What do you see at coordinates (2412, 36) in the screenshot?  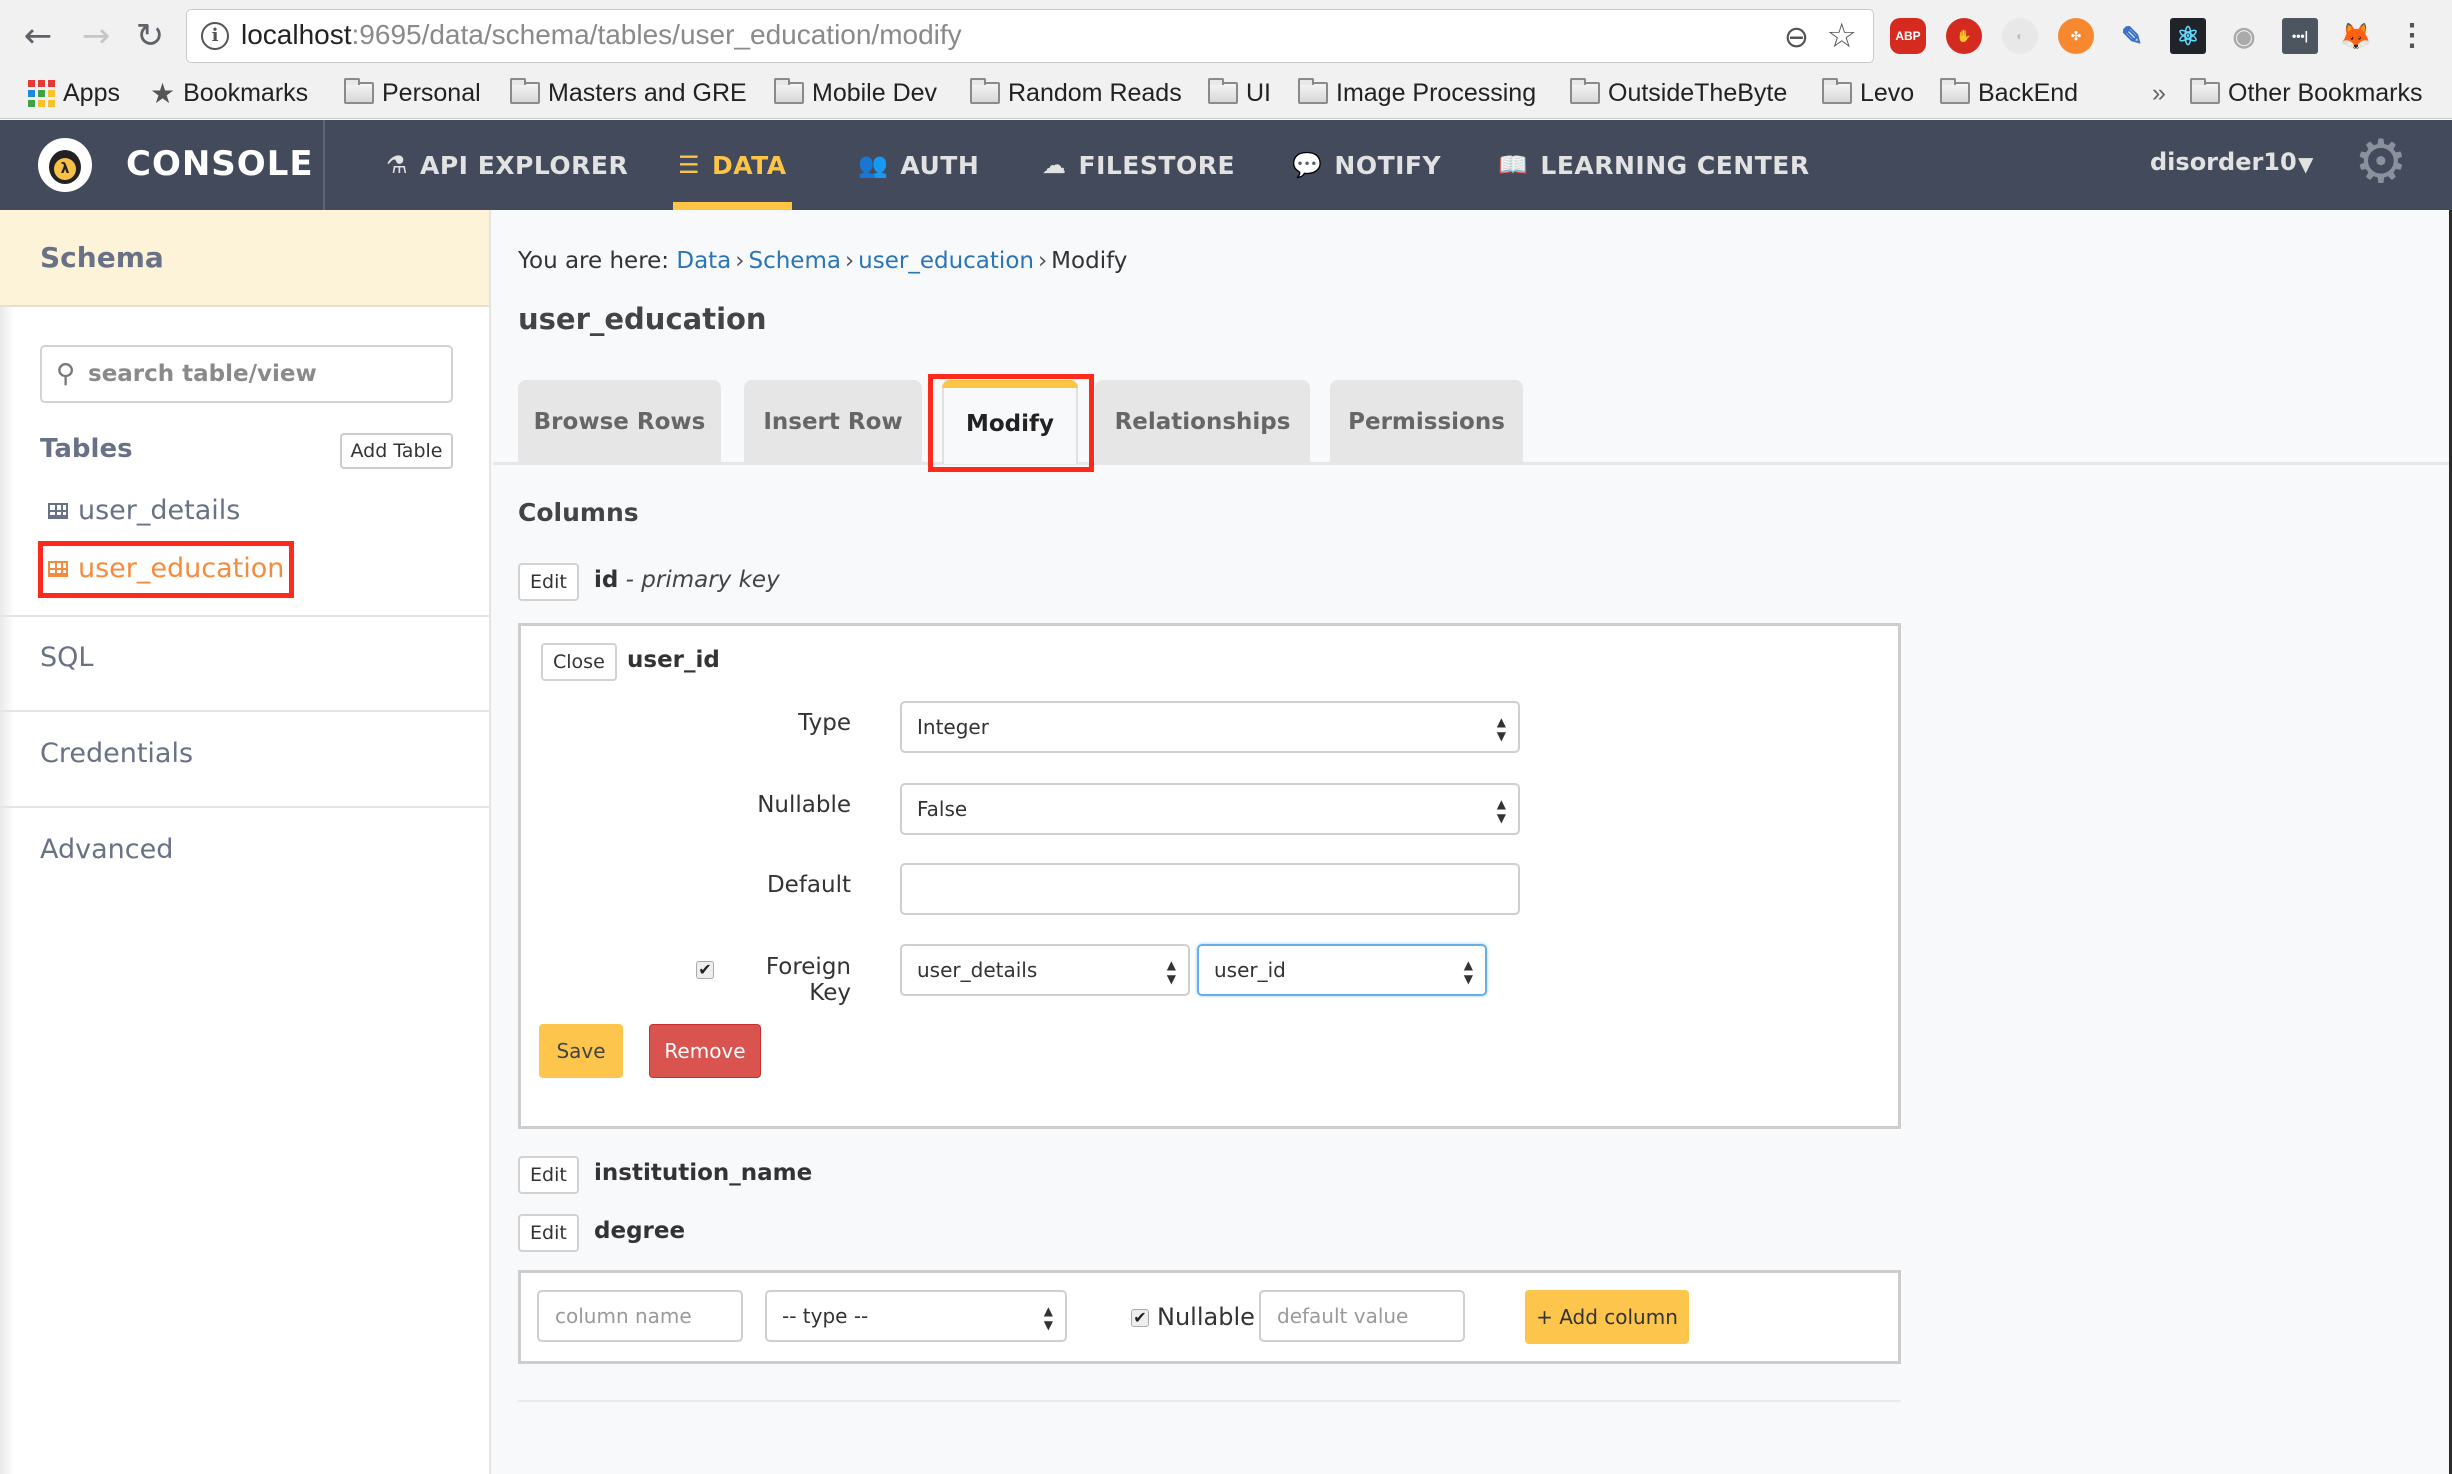 I see `menu-kebab-icon: ⋮` at bounding box center [2412, 36].